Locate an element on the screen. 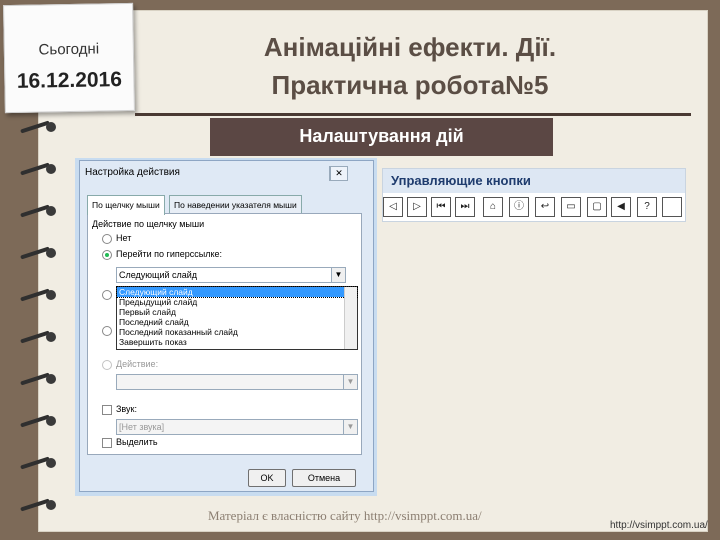 Image resolution: width=720 pixels, height=540 pixels. control-buttons-heading: Управляющие кнопки is located at coordinates (534, 181).